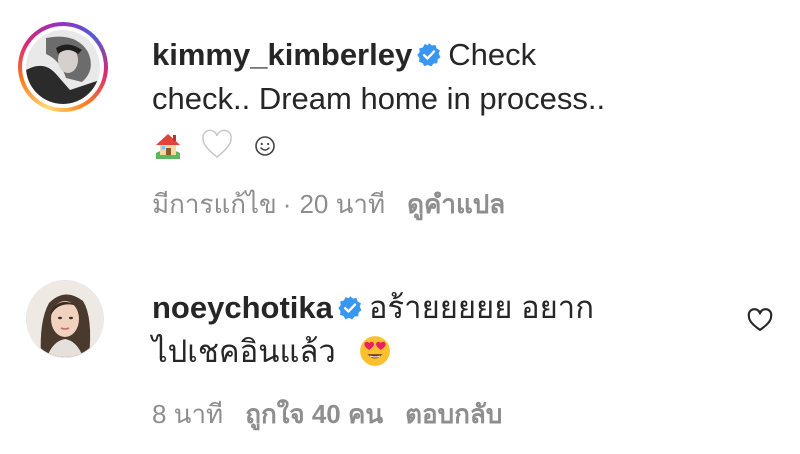  What do you see at coordinates (216, 143) in the screenshot?
I see `white-heart-icon` at bounding box center [216, 143].